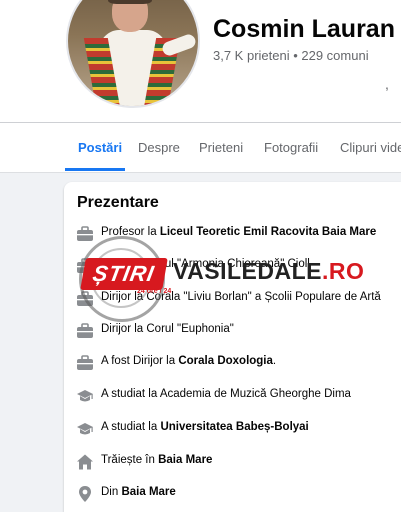 The height and width of the screenshot is (512, 401). Describe the element at coordinates (304, 29) in the screenshot. I see `profile-name: Cosmin Lauran` at that location.